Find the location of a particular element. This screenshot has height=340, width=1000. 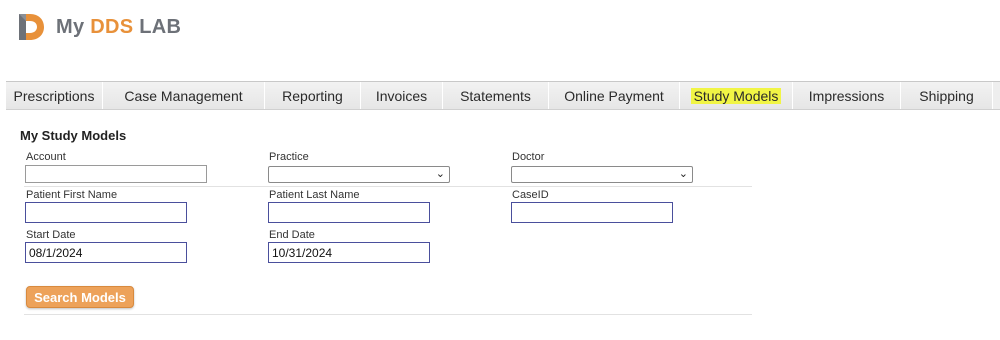

practice-label: Practice is located at coordinates (289, 157).